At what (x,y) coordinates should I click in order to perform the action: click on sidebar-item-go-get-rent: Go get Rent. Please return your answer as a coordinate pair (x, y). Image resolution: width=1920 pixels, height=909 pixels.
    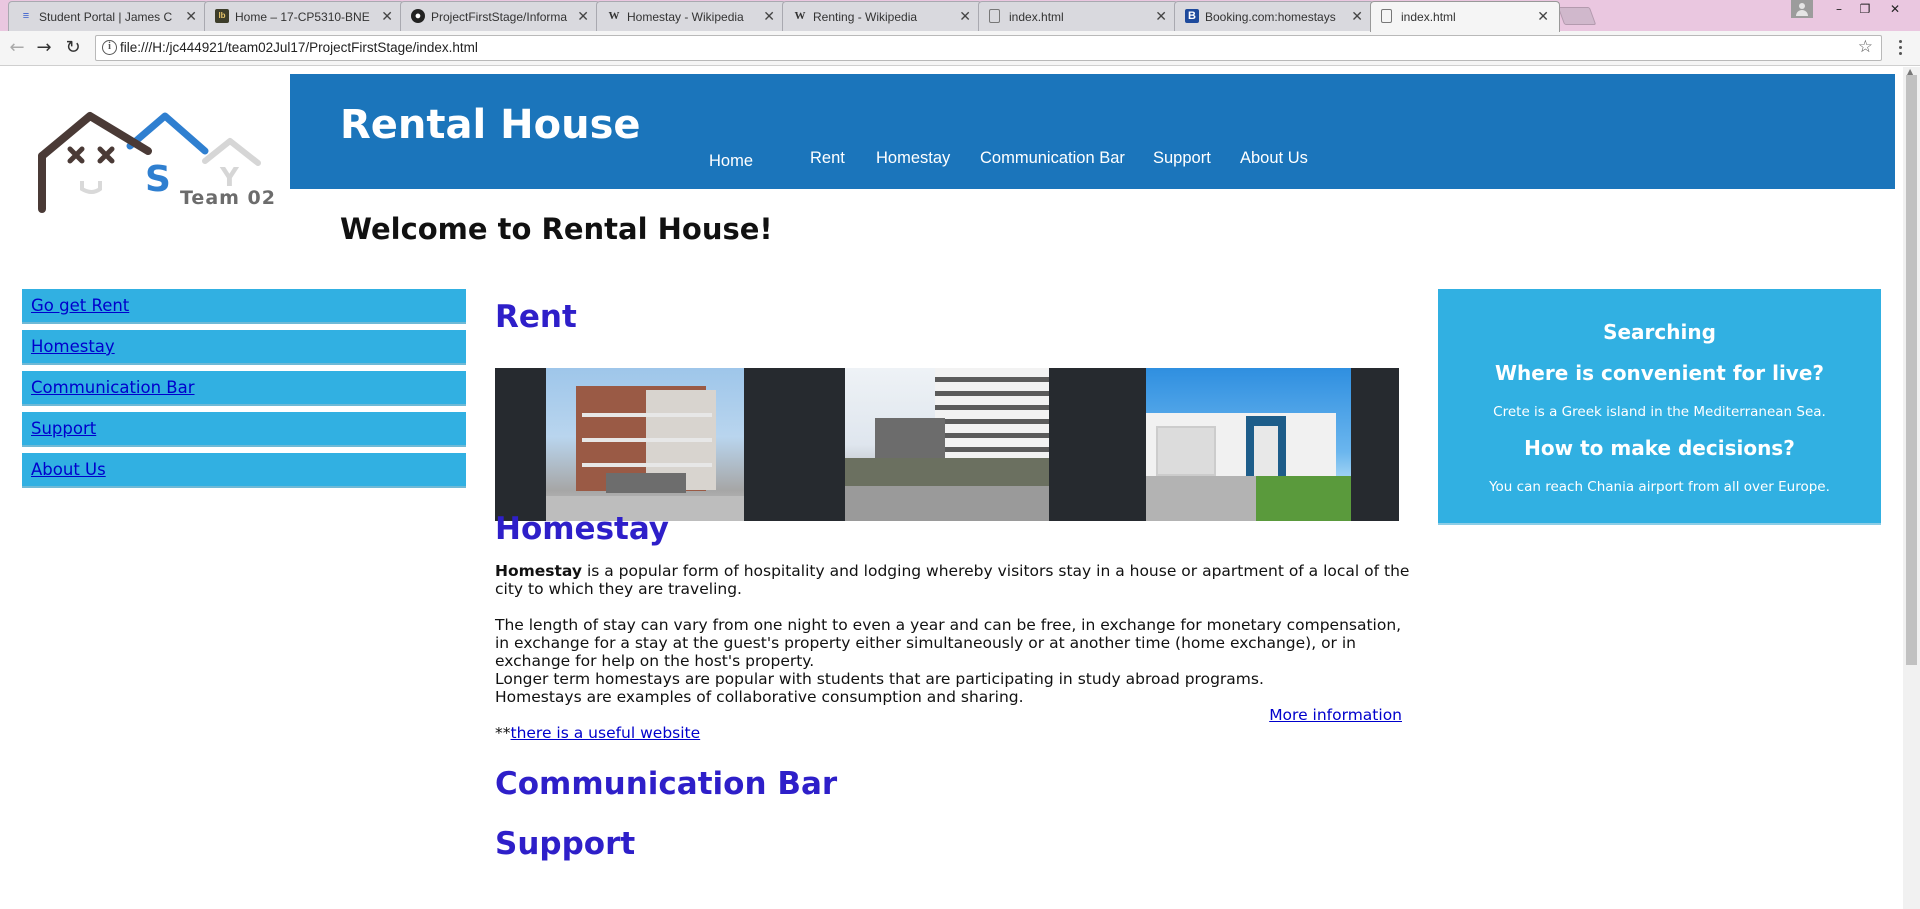
    Looking at the image, I should click on (244, 306).